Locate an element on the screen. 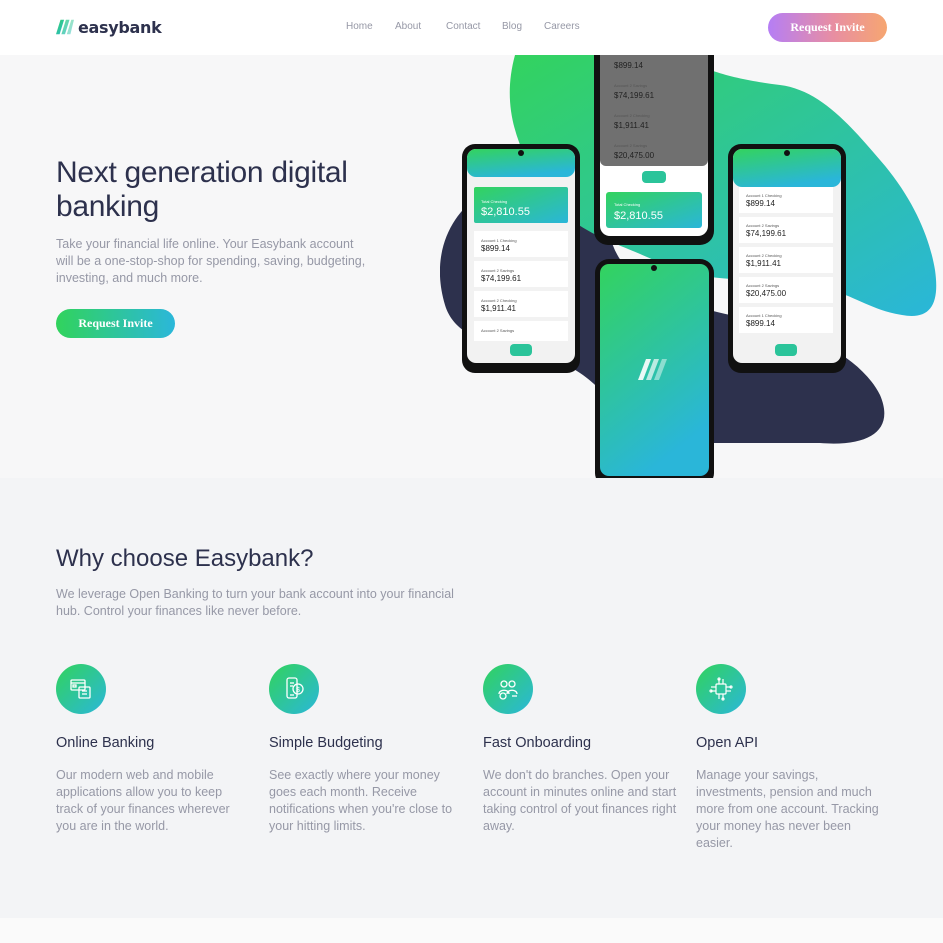  top-total-label: Total Checking is located at coordinates (627, 204).